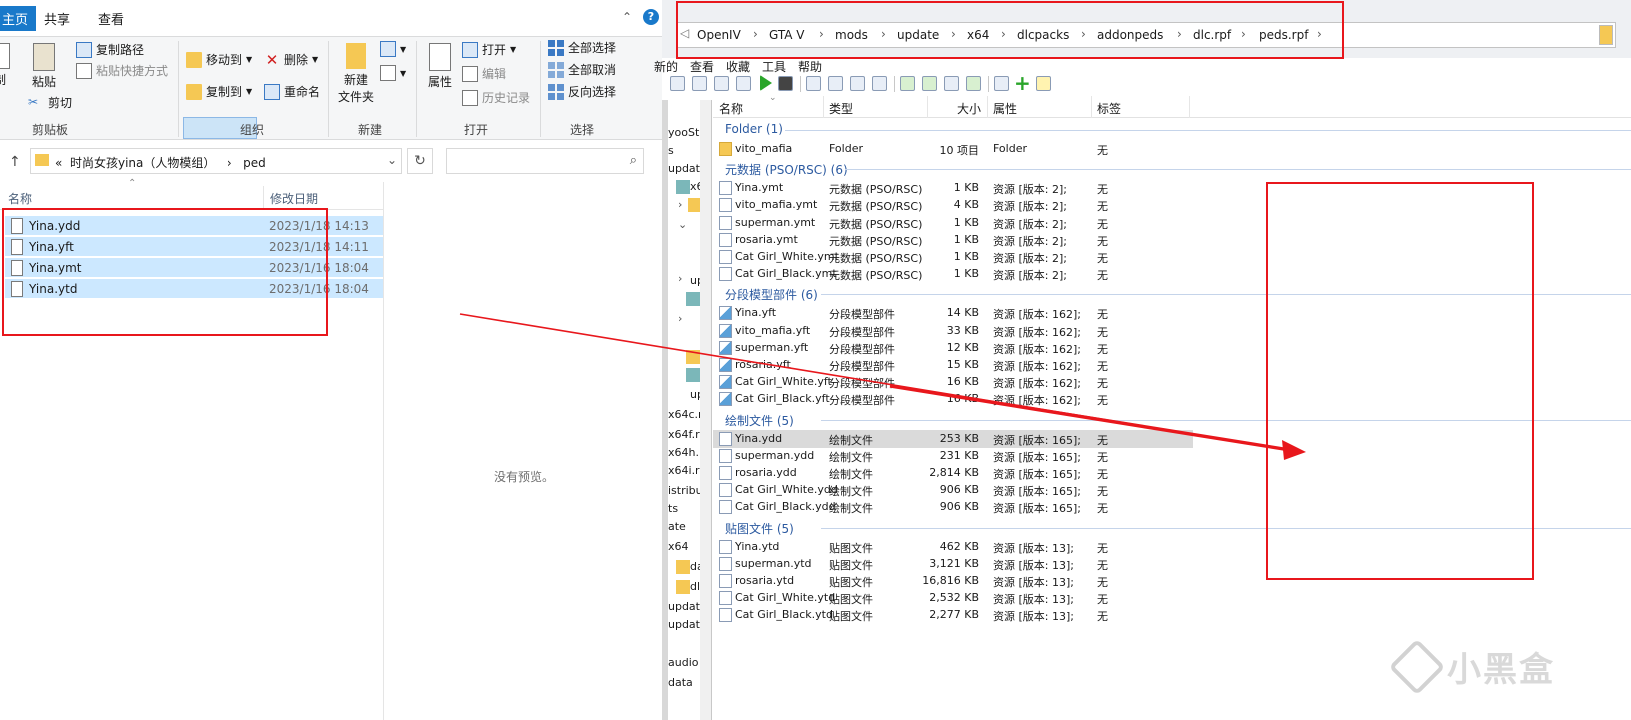  I want to click on list-item: rosaria.ydd 绘制文件 2,814 KB 资源 [版本: 165]; 无, so click(953, 473).